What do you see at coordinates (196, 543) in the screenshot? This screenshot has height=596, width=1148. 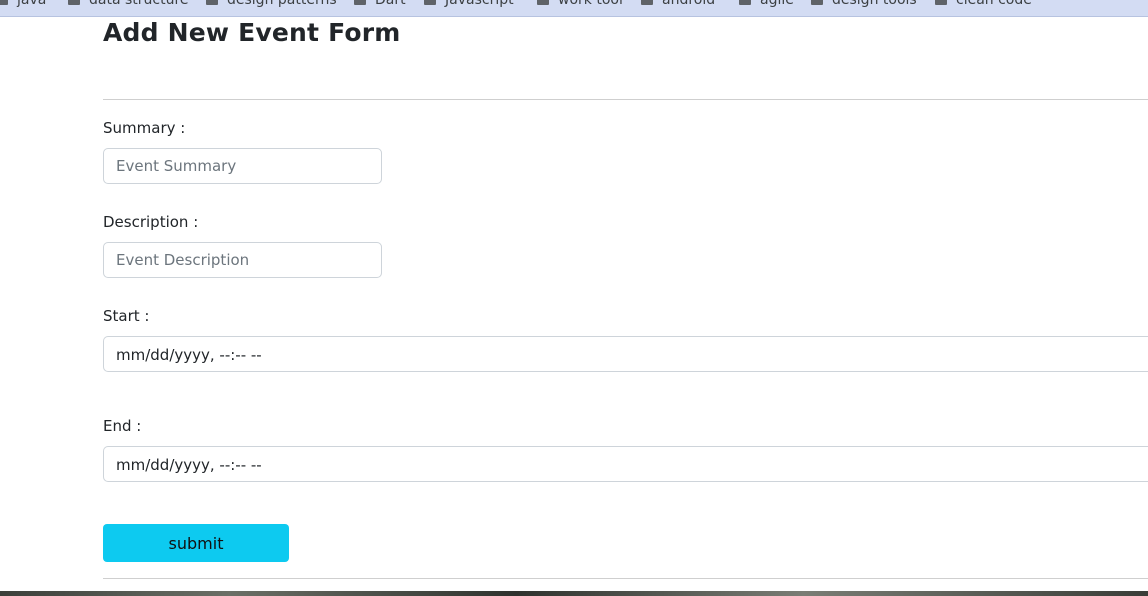 I see `submit-button: submit` at bounding box center [196, 543].